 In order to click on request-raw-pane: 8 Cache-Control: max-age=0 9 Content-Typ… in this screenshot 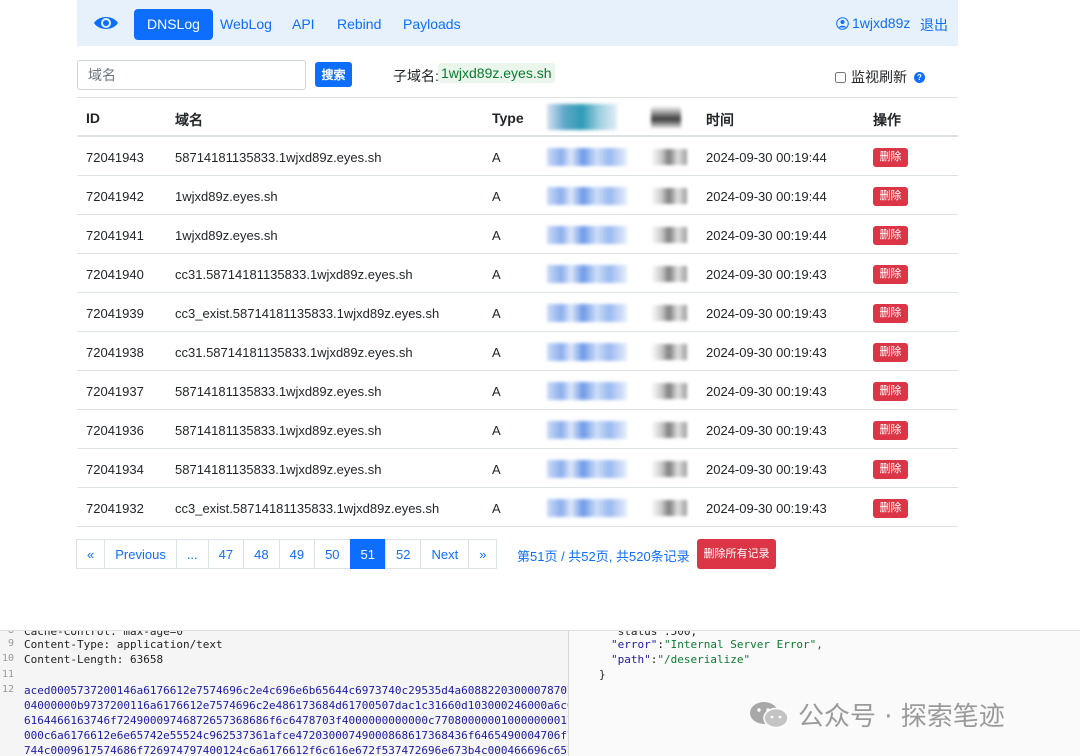, I will do `click(297, 693)`.